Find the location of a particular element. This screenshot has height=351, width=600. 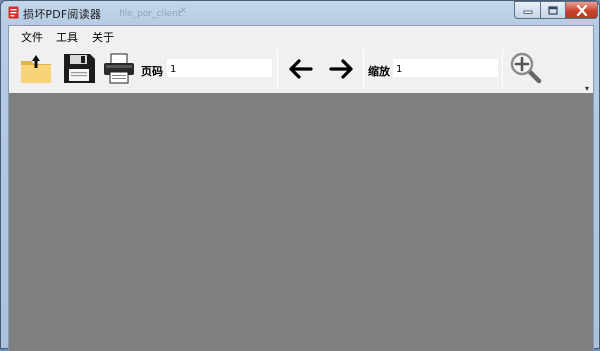

close-button is located at coordinates (581, 10).